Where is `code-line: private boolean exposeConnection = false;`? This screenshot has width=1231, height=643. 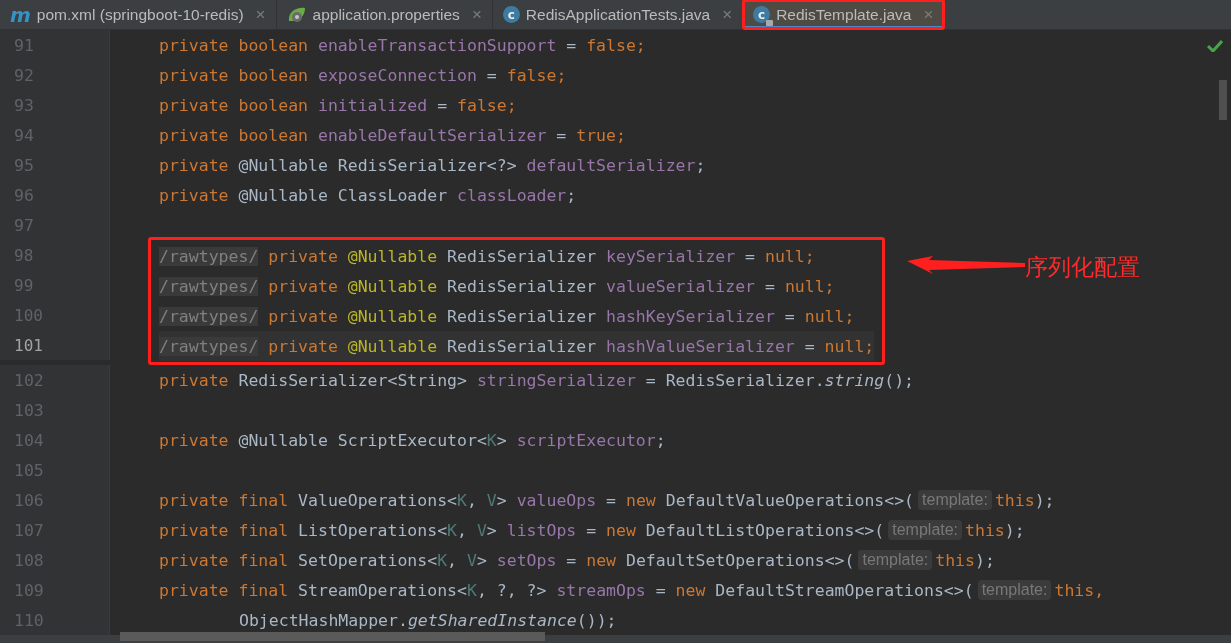 code-line: private boolean exposeConnection = false; is located at coordinates (363, 75).